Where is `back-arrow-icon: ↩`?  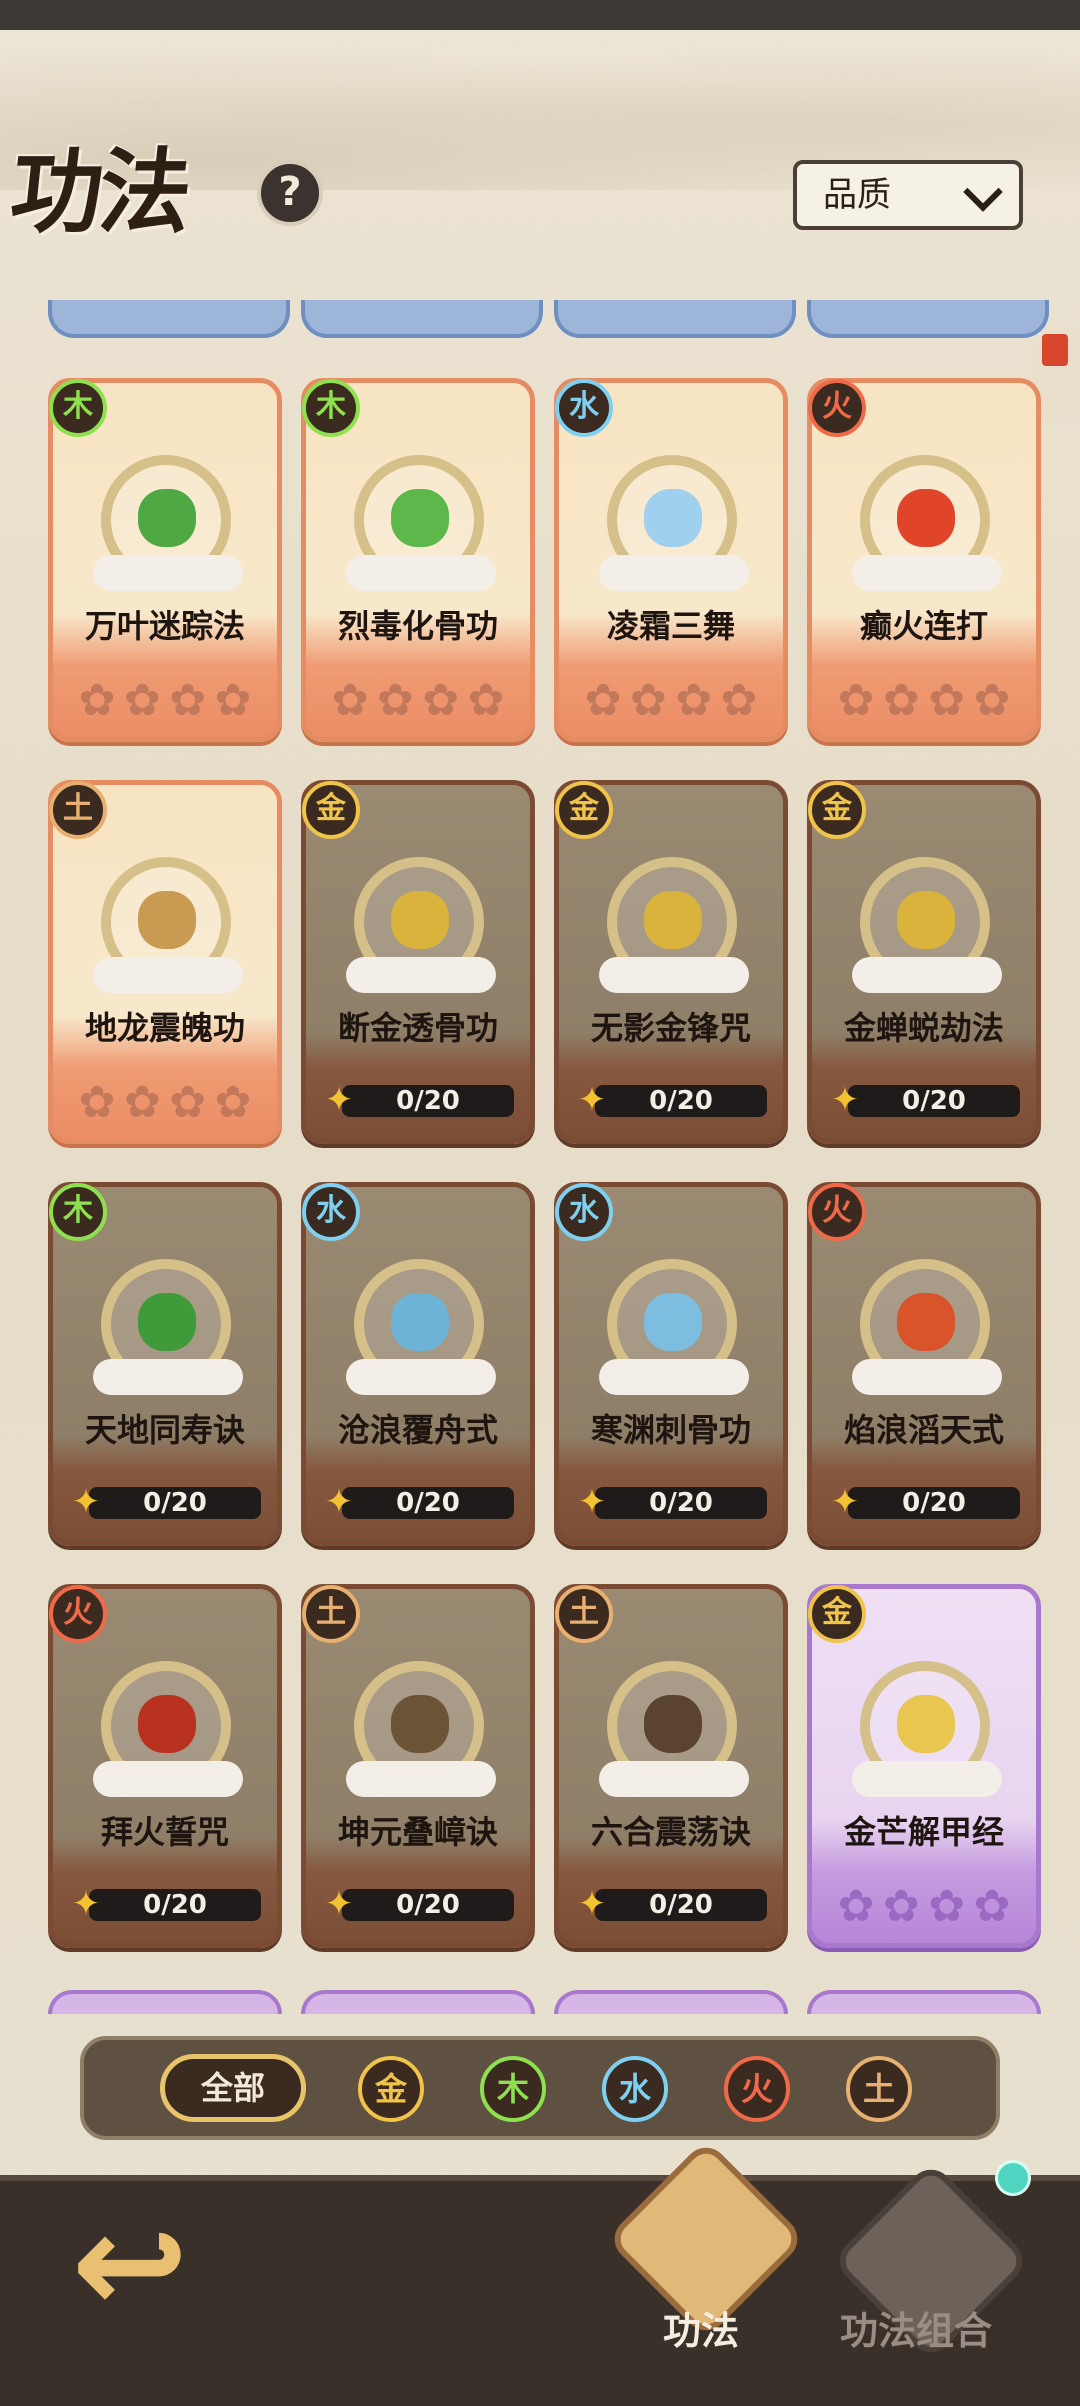
back-arrow-icon: ↩ is located at coordinates (130, 2265).